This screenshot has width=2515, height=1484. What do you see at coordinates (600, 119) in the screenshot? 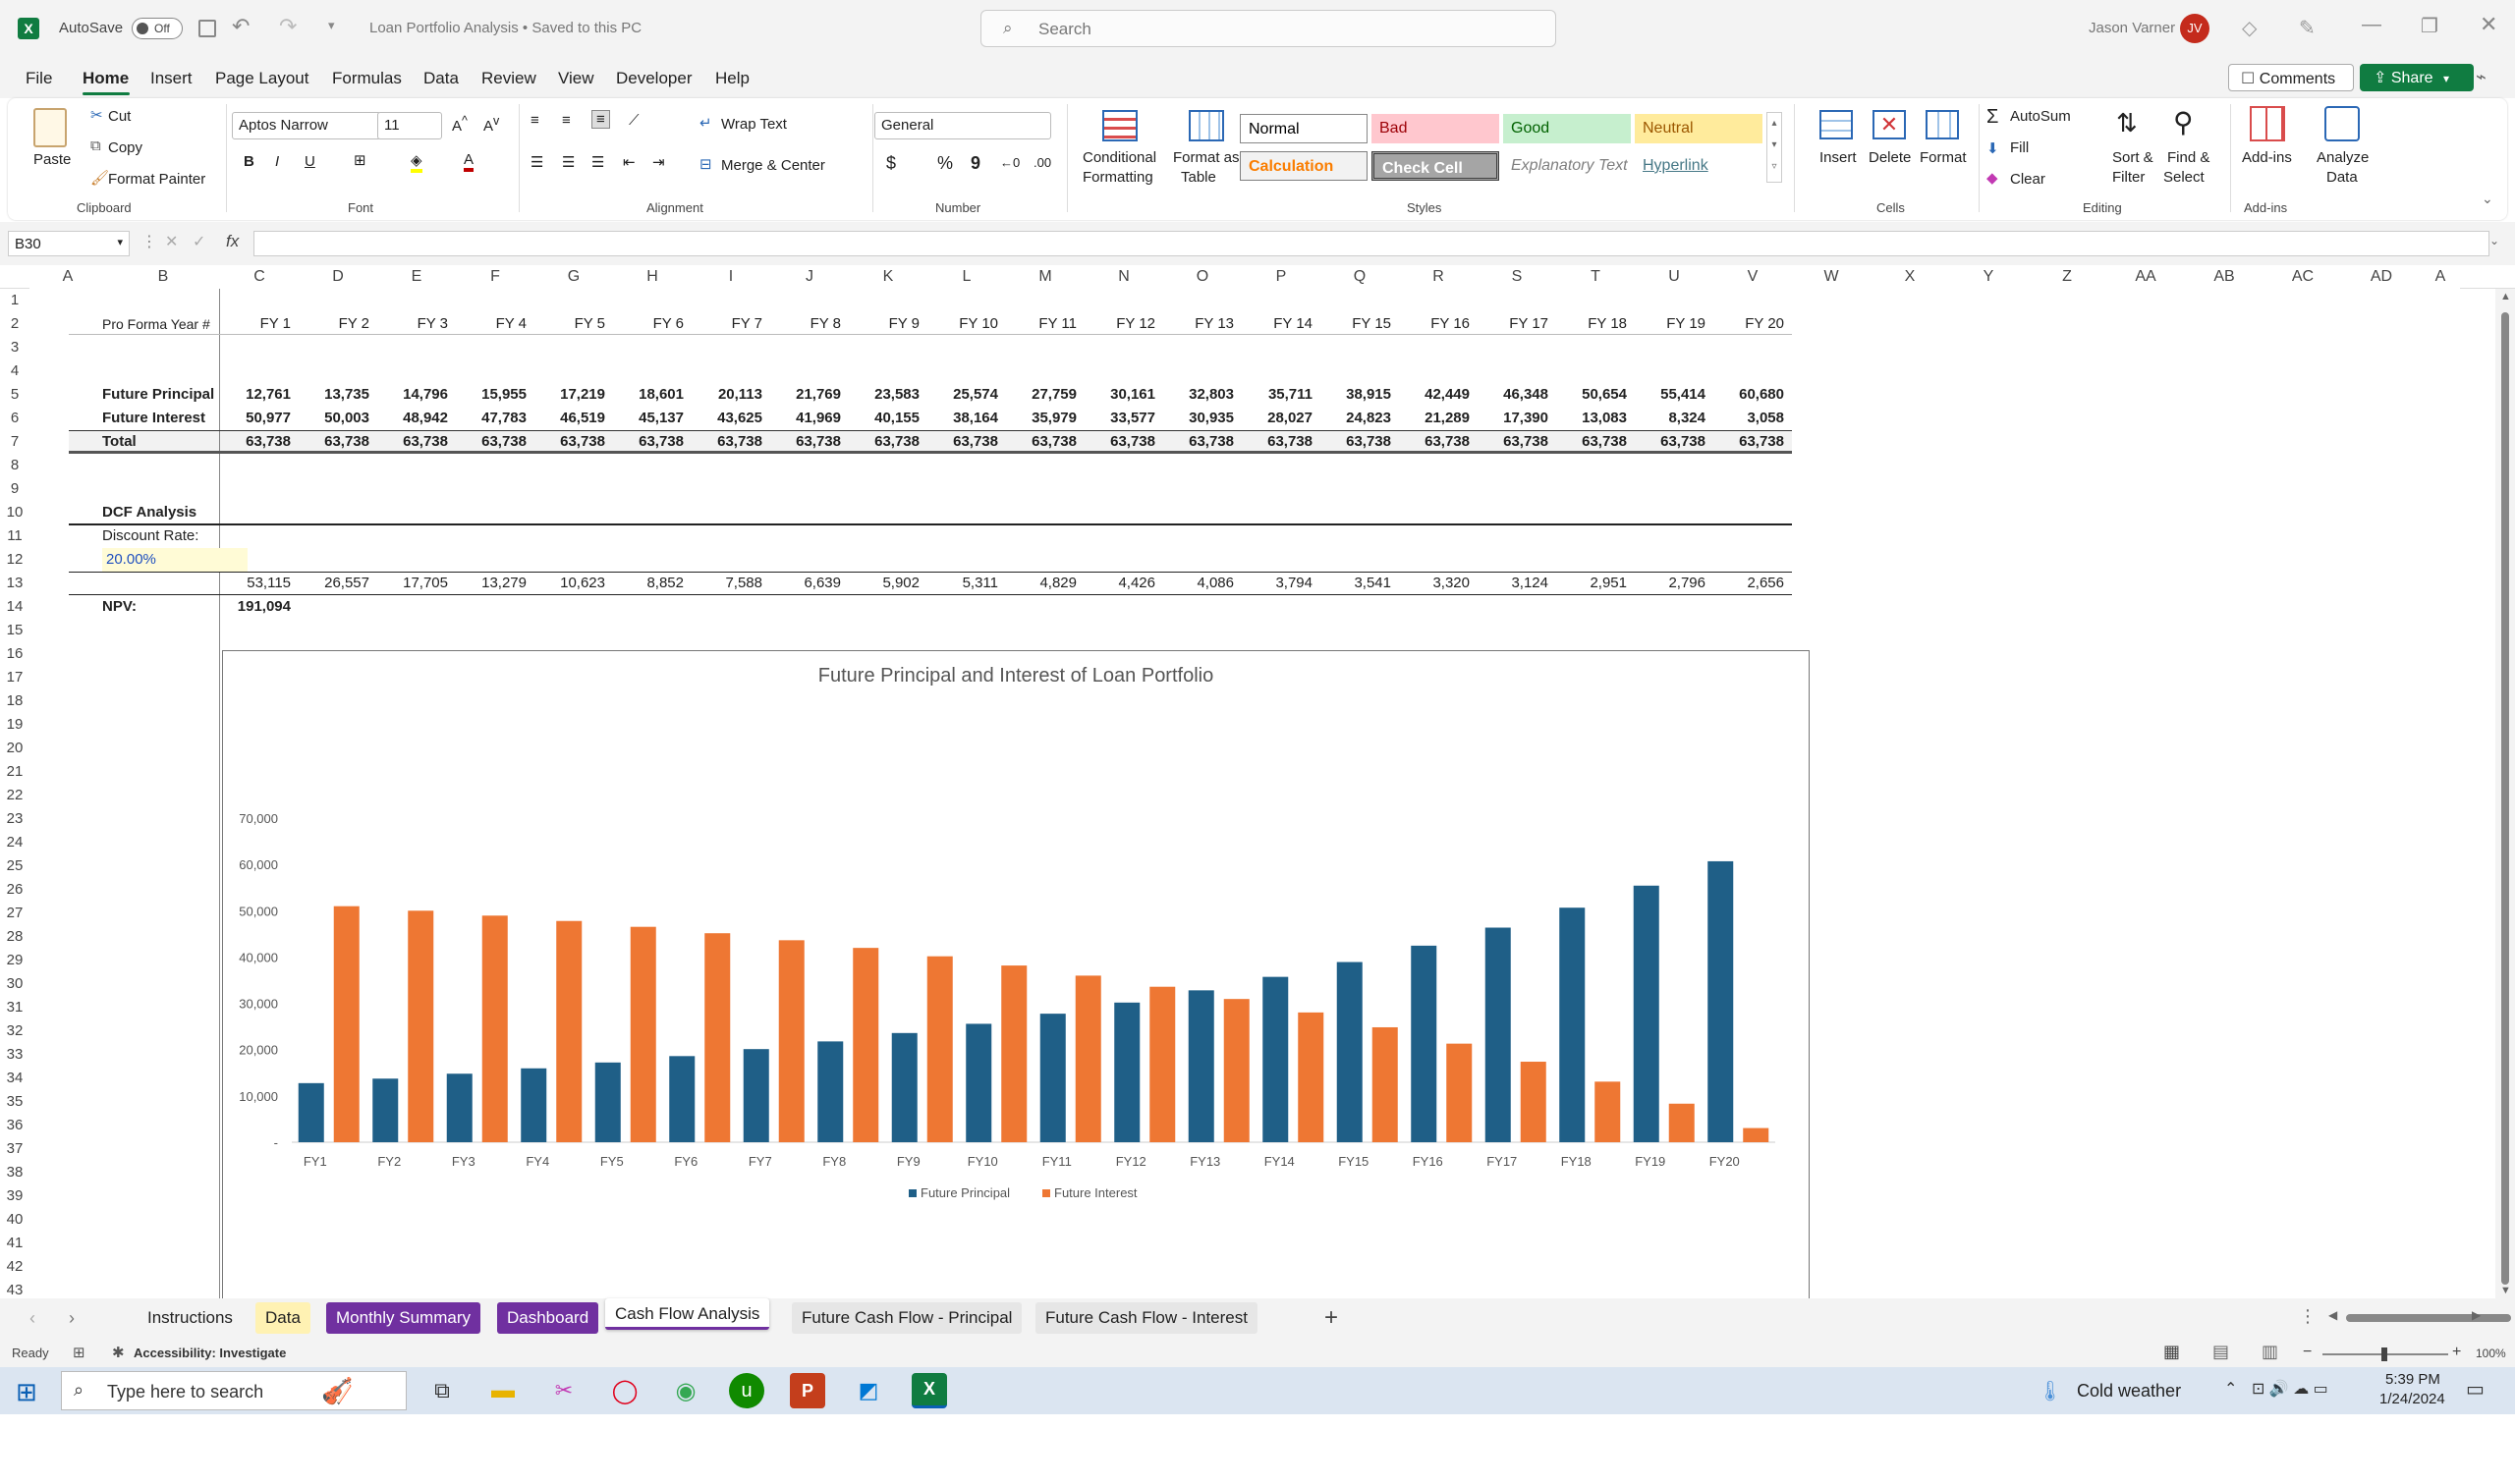
I see `align-bottom-icon: ≡` at bounding box center [600, 119].